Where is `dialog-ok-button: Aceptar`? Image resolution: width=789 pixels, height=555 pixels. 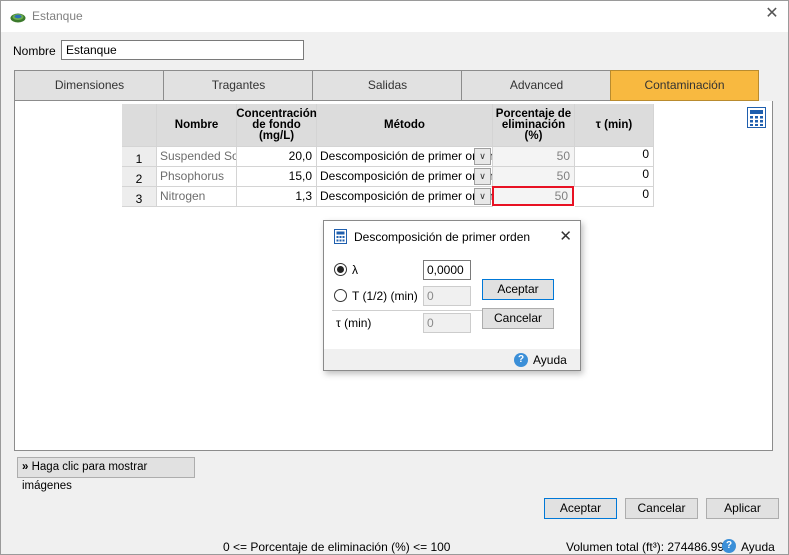 dialog-ok-button: Aceptar is located at coordinates (518, 289).